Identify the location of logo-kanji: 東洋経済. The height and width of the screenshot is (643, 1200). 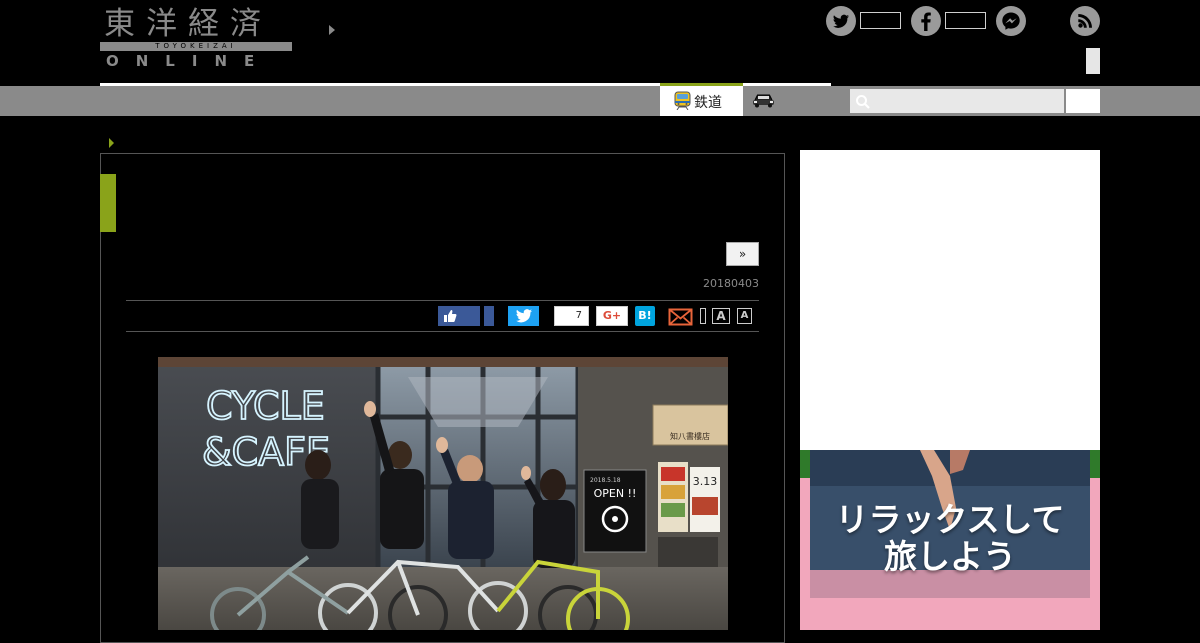
(188, 24).